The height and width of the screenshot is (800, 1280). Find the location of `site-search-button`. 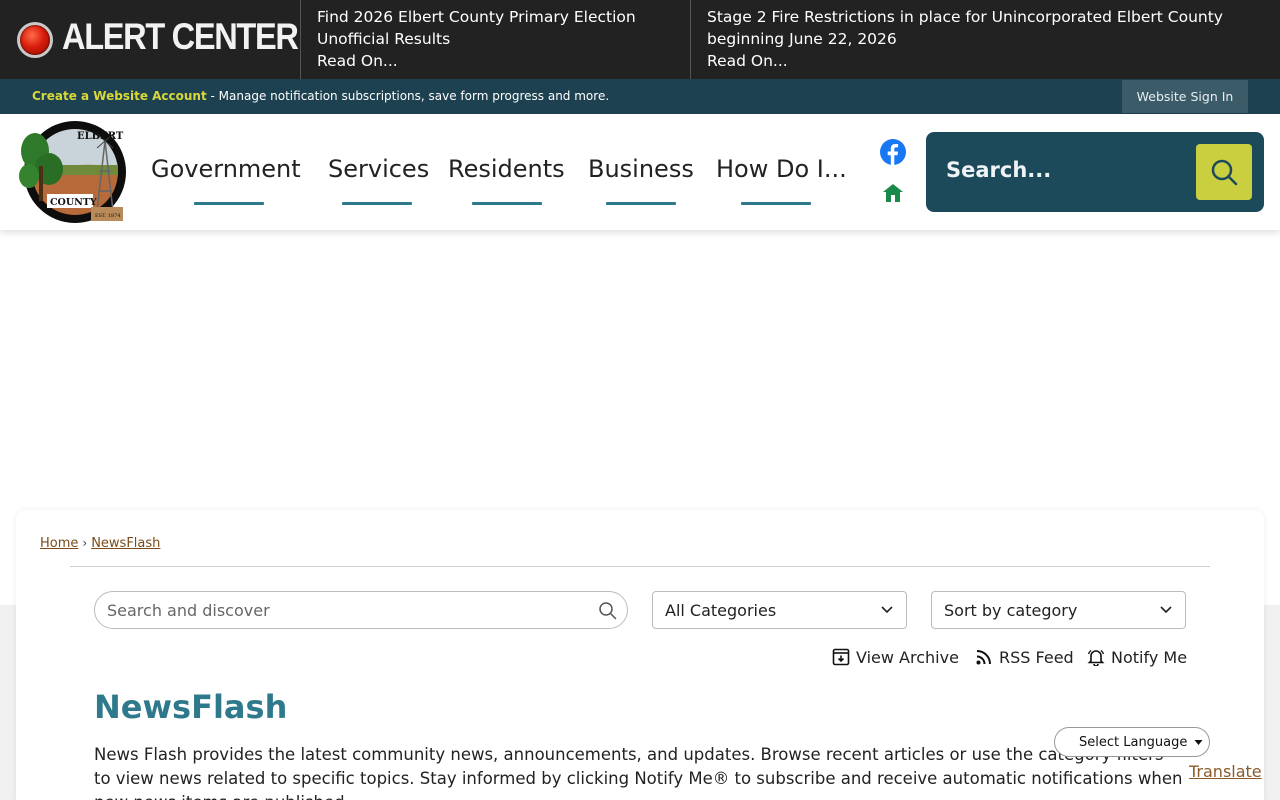

site-search-button is located at coordinates (1224, 172).